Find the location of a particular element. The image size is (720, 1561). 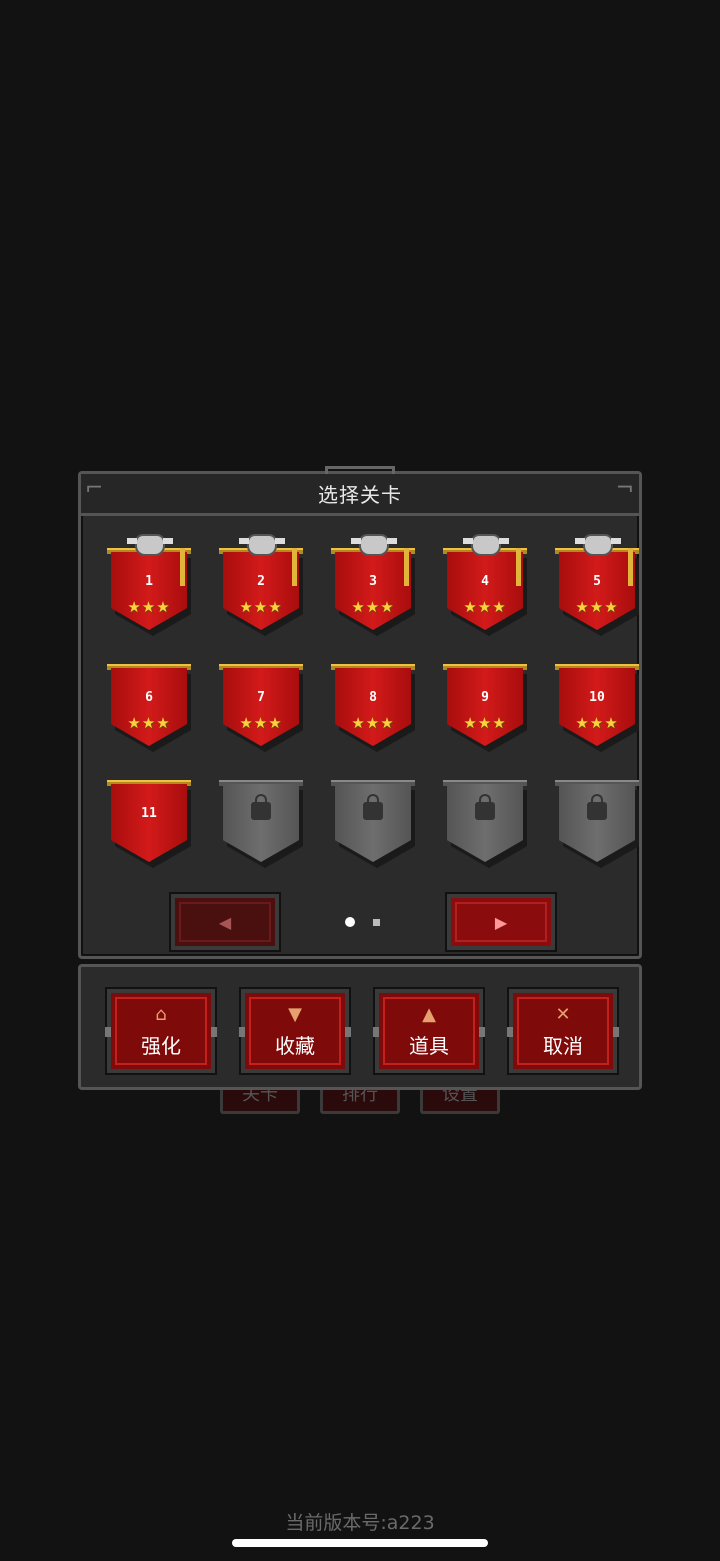

level-banner-8: 8 ★★★ is located at coordinates (373, 704).